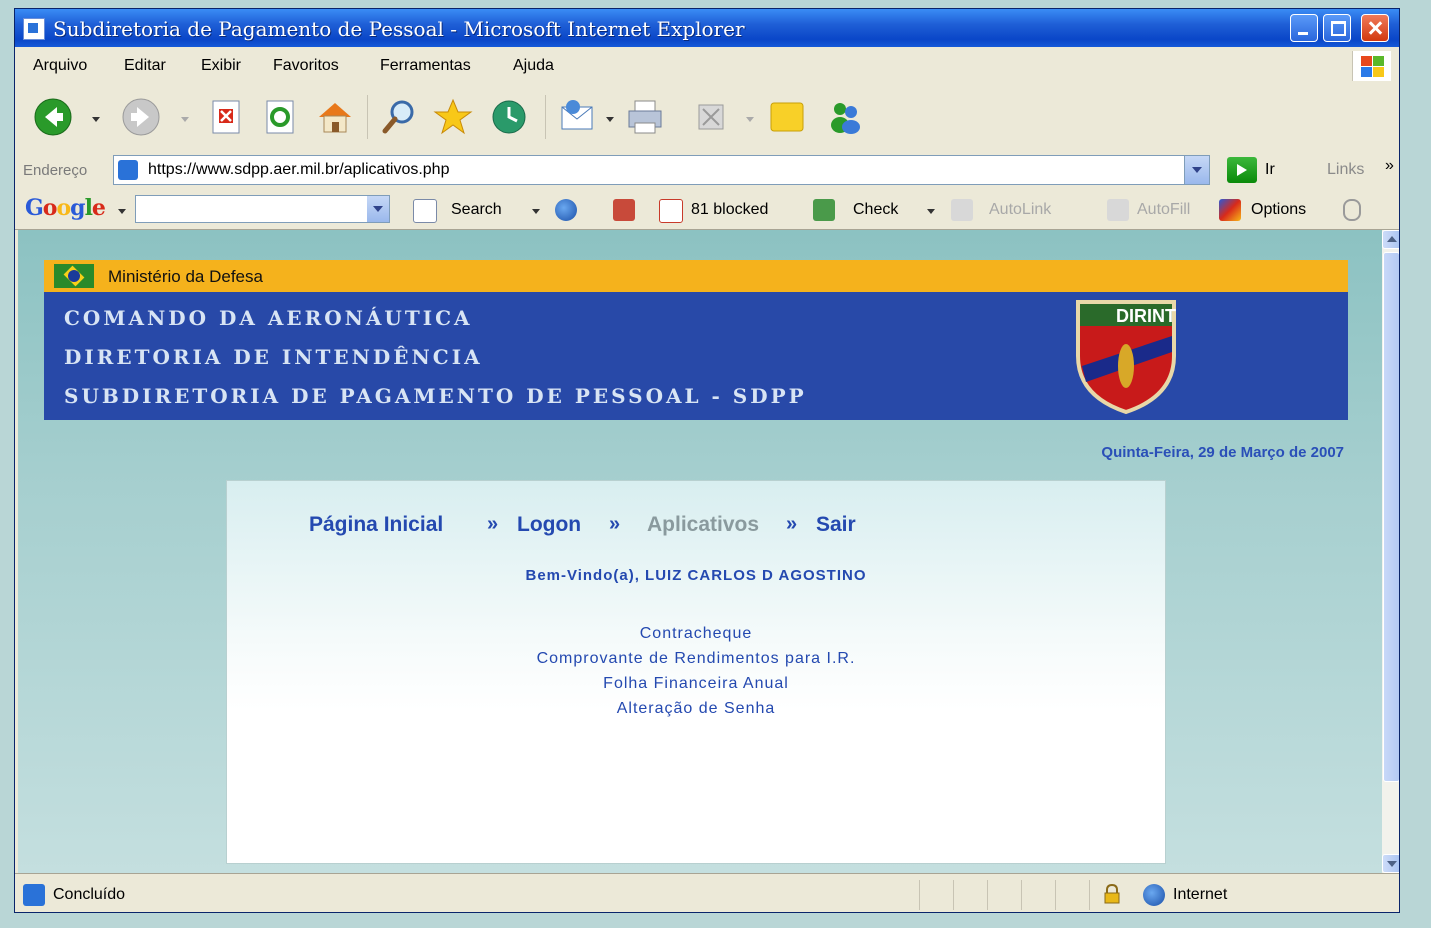  What do you see at coordinates (425, 66) in the screenshot?
I see `menu-ferramentas: Ferramentas` at bounding box center [425, 66].